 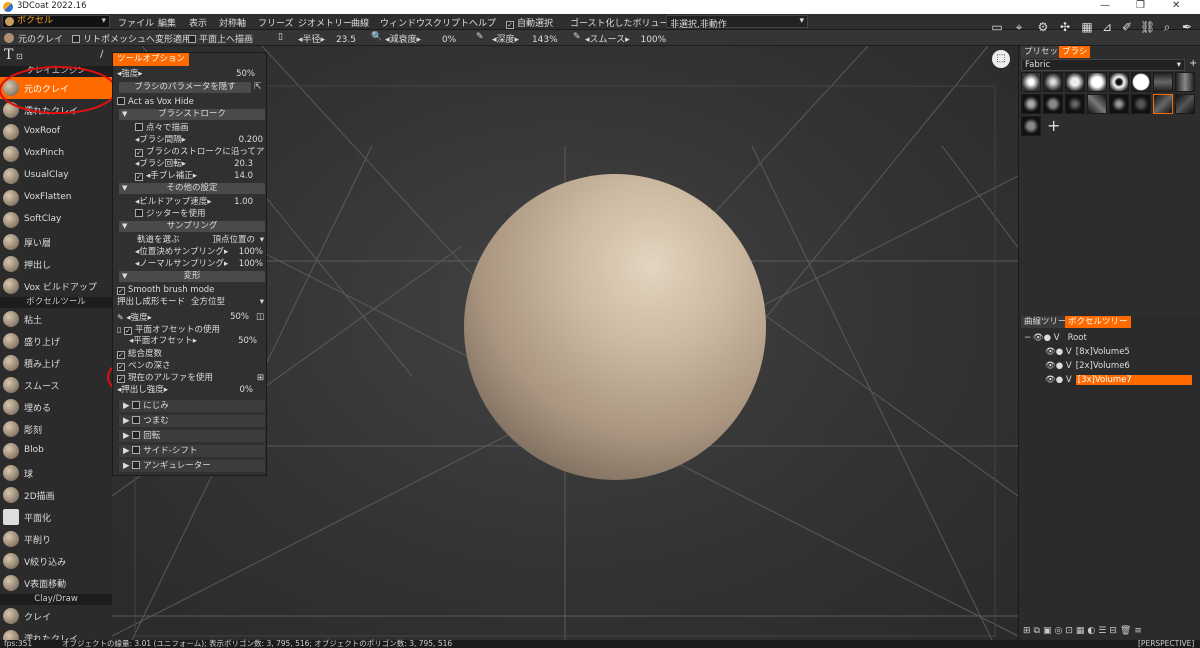 What do you see at coordinates (220, 38) in the screenshot?
I see `plane-draw-checkbox: 平面上へ描画` at bounding box center [220, 38].